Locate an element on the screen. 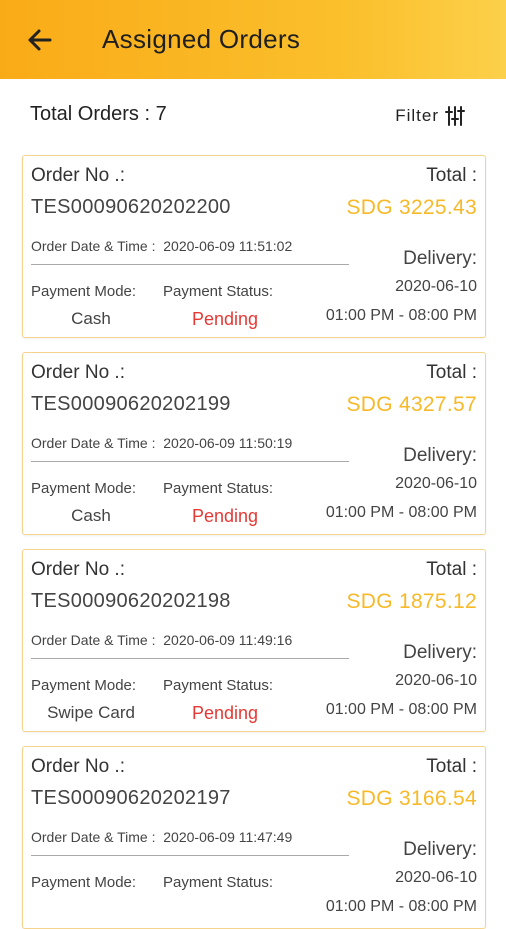  payment-mode-value: Swipe Card is located at coordinates (91, 712).